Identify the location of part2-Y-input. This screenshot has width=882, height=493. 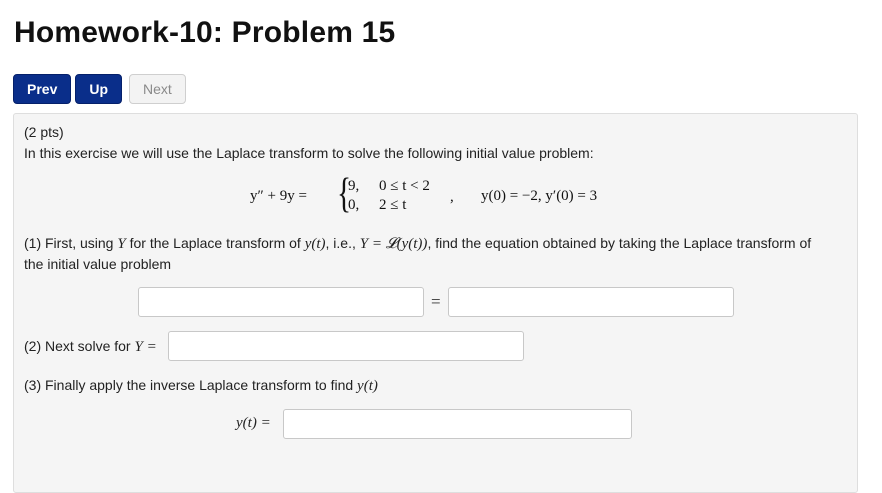
(346, 346).